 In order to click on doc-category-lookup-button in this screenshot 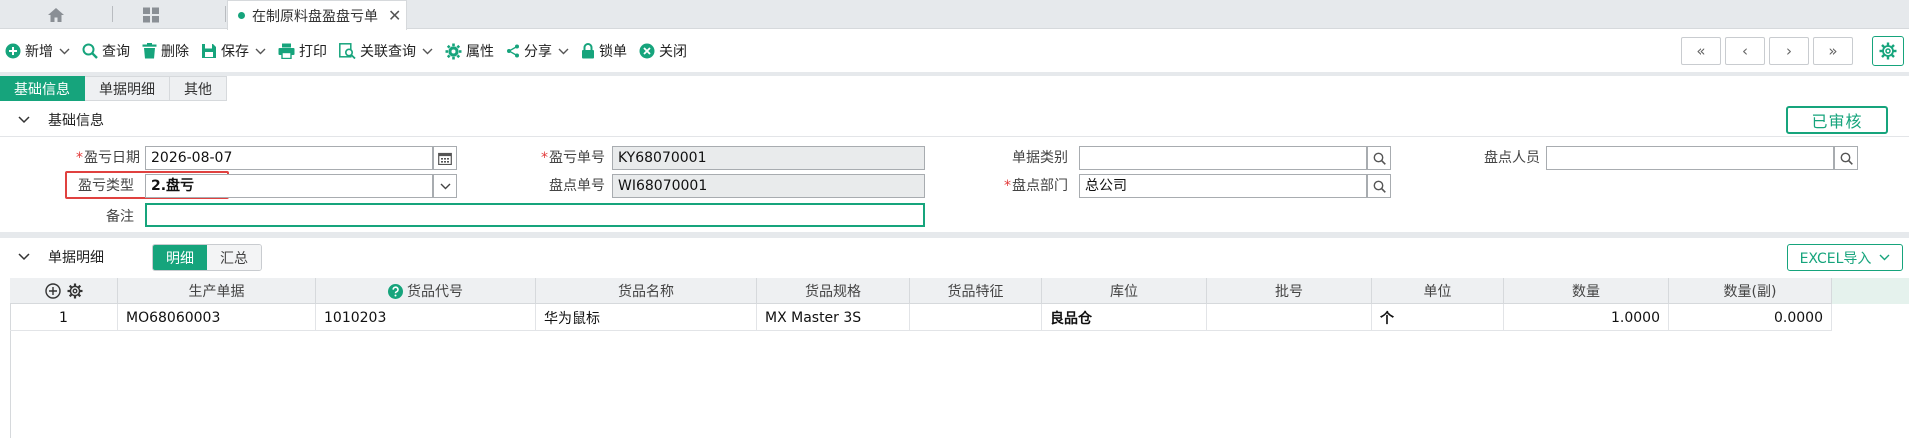, I will do `click(1379, 158)`.